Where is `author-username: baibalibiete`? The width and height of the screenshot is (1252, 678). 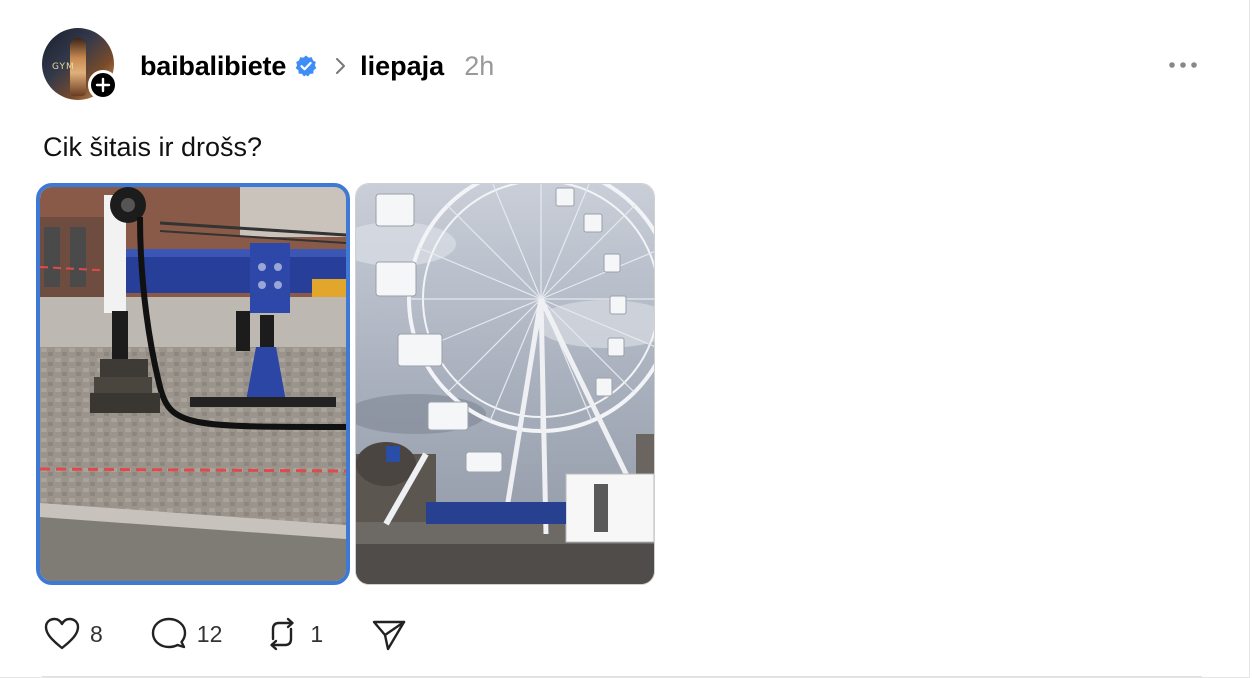 author-username: baibalibiete is located at coordinates (213, 66).